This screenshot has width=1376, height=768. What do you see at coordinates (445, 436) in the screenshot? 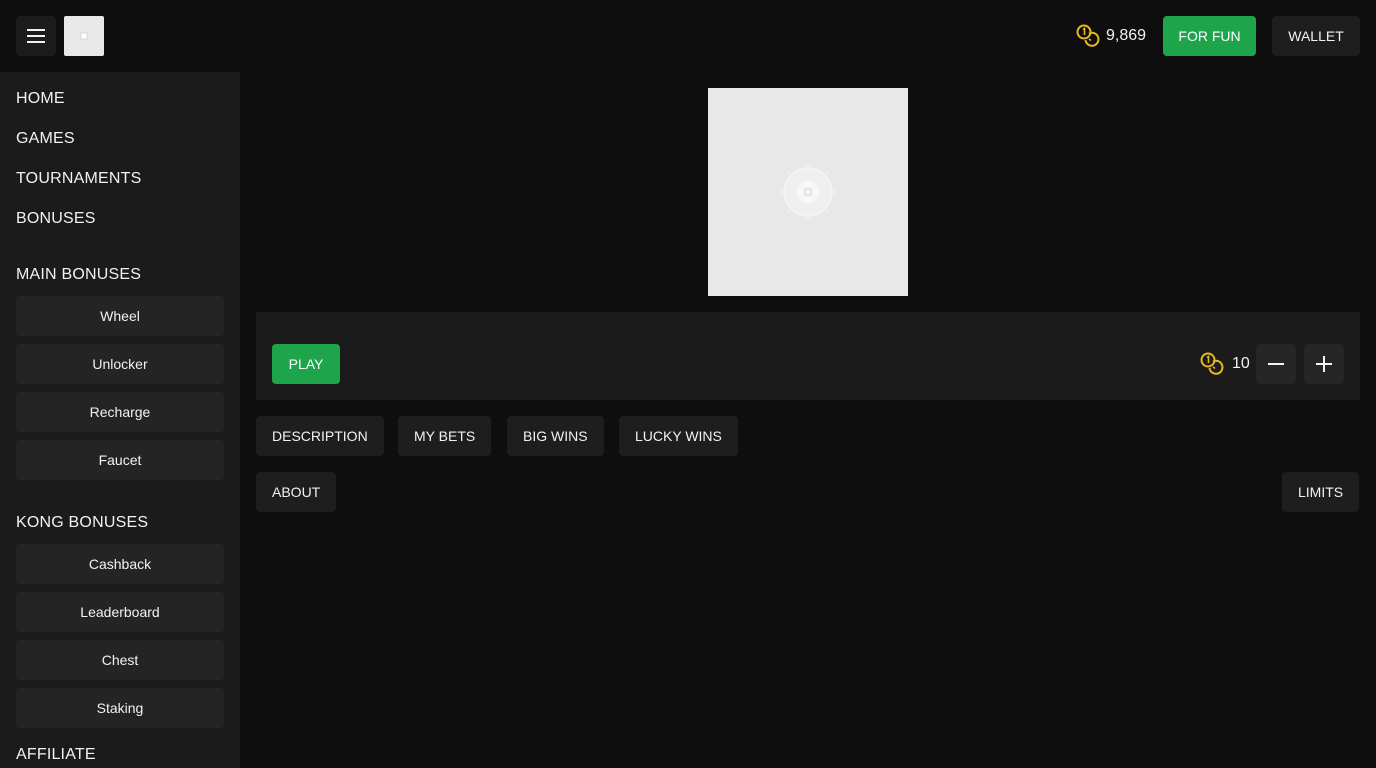
I see `tab-my-bets: MY BETS` at bounding box center [445, 436].